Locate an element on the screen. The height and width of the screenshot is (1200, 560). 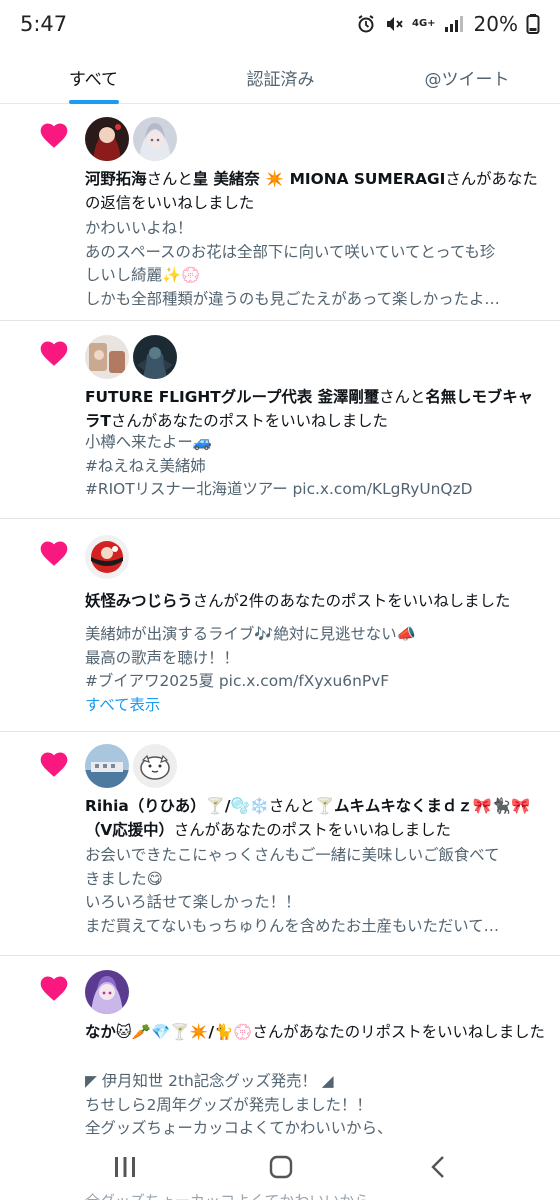
action-text: さんがあなたのリポストをいいねしました is located at coordinates (398, 1032).